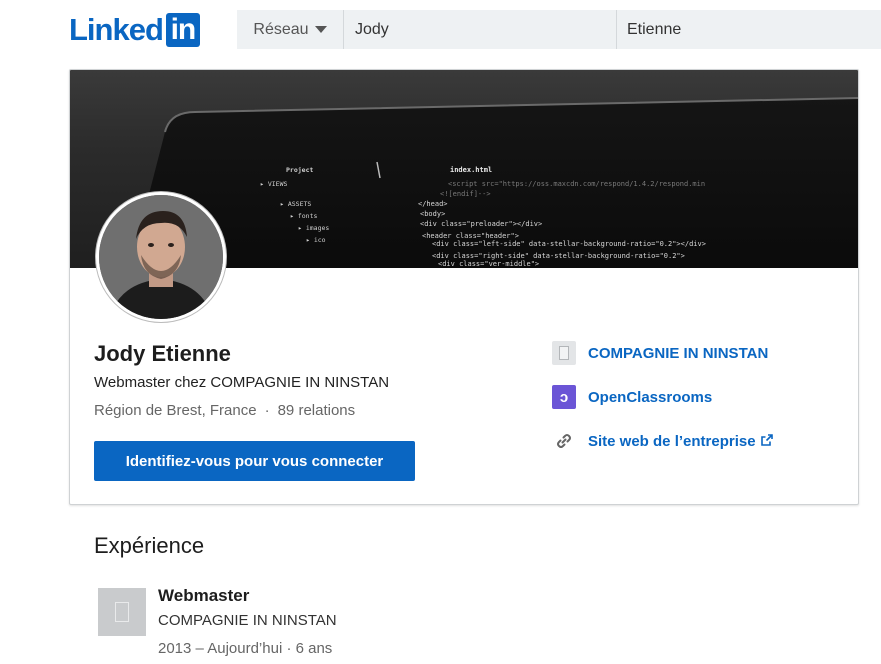 This screenshot has height=664, width=881. What do you see at coordinates (564, 441) in the screenshot?
I see `link-icon` at bounding box center [564, 441].